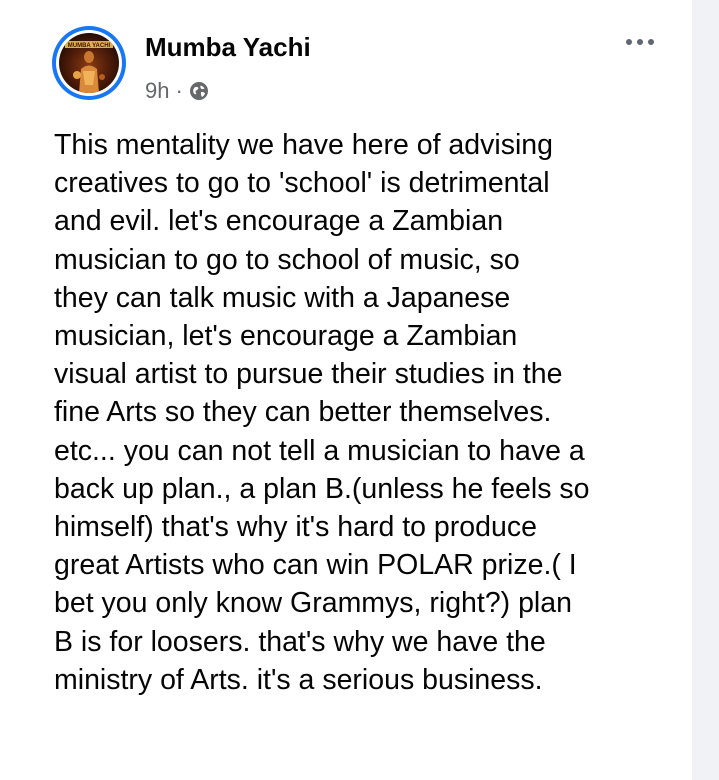  I want to click on post-time: 9h, so click(157, 91).